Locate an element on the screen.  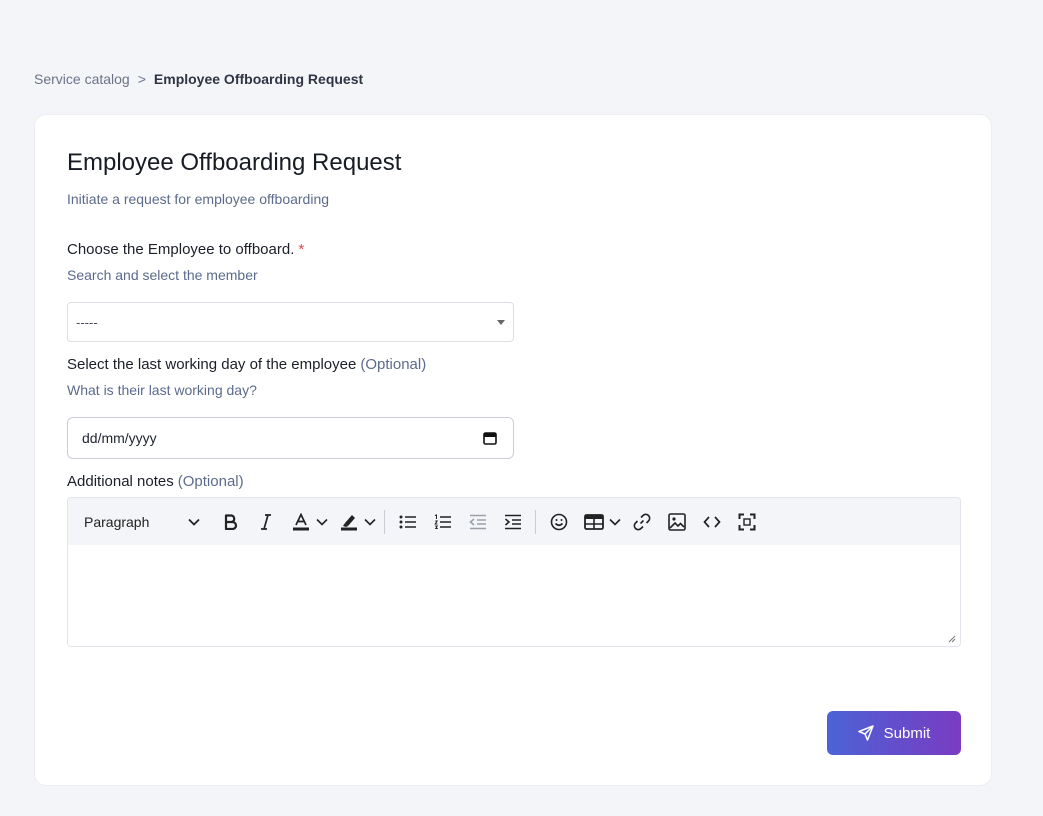
text-color-control is located at coordinates (307, 522).